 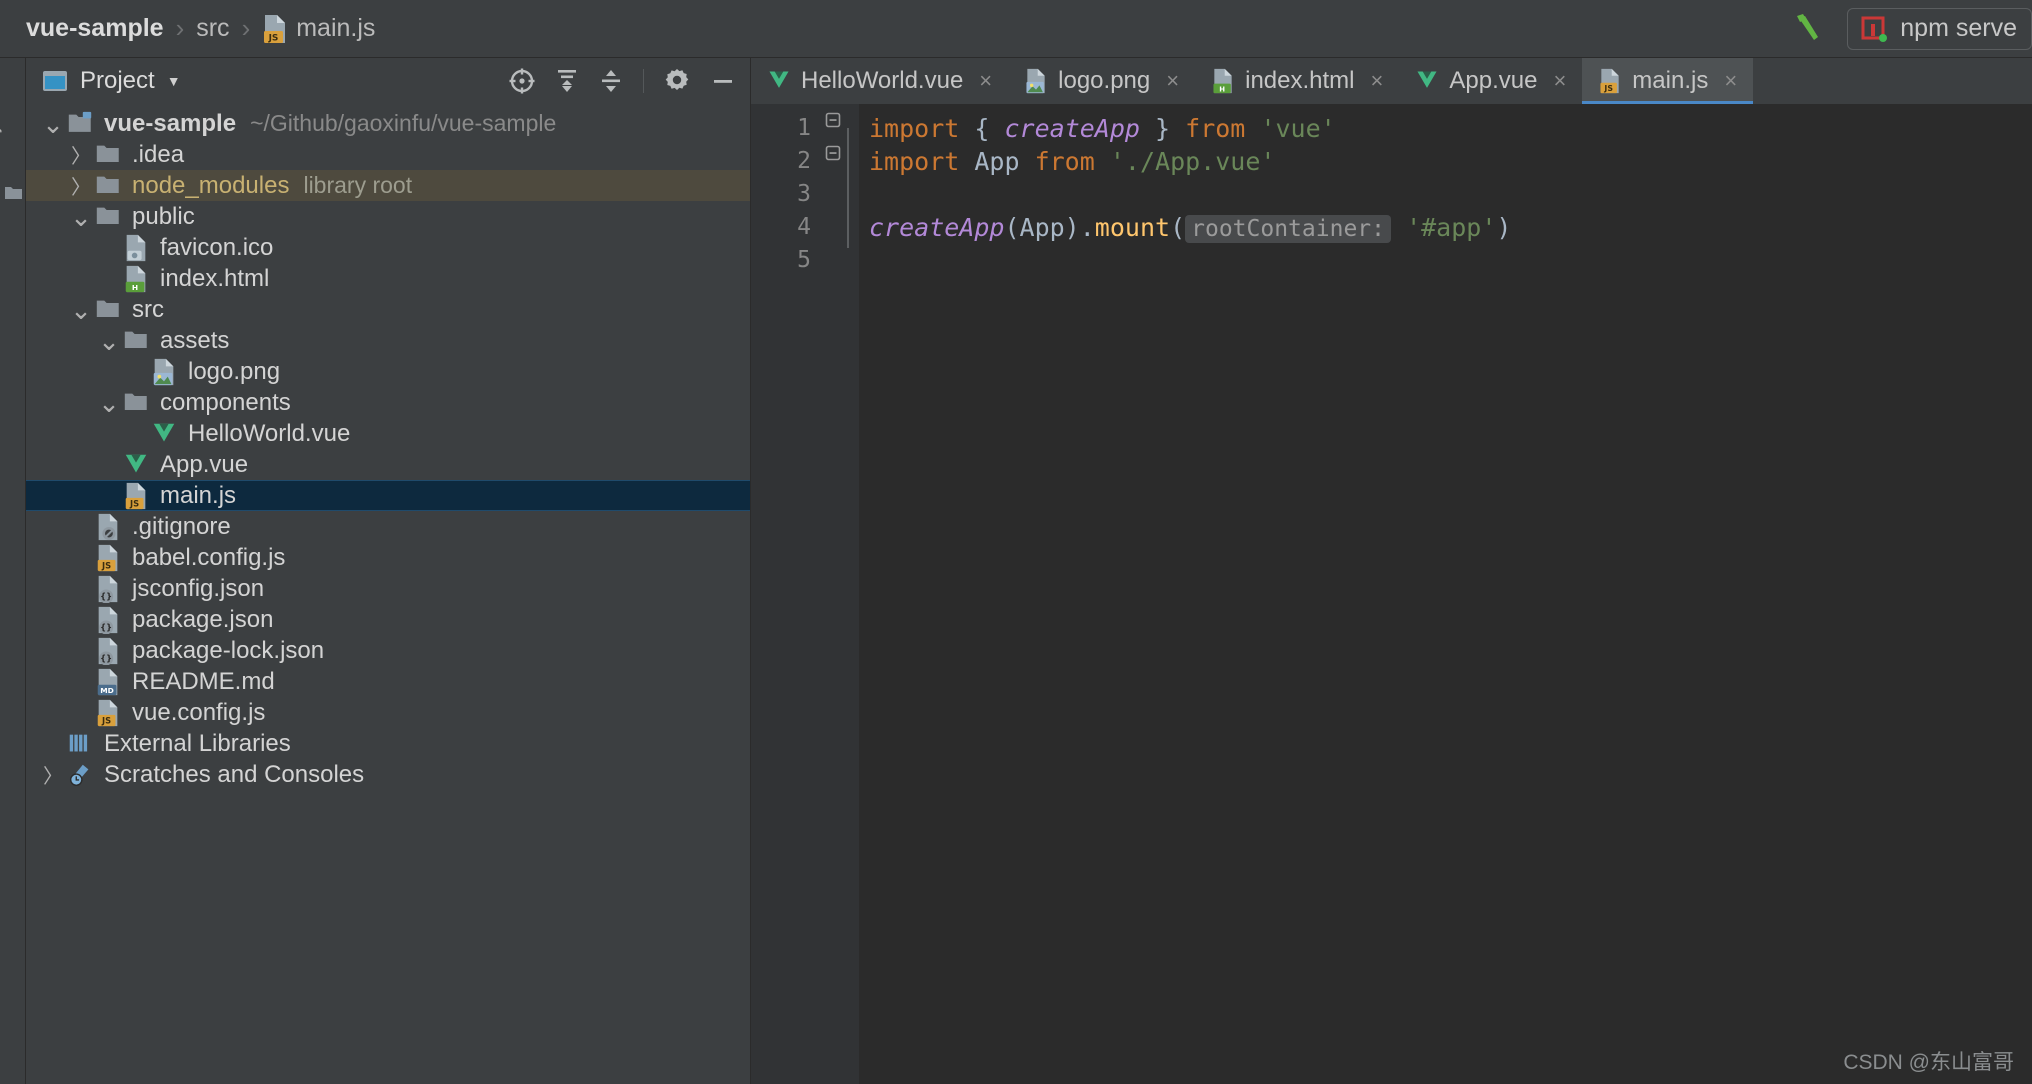 I want to click on code-line: import App from './App.vue', so click(x=1450, y=161).